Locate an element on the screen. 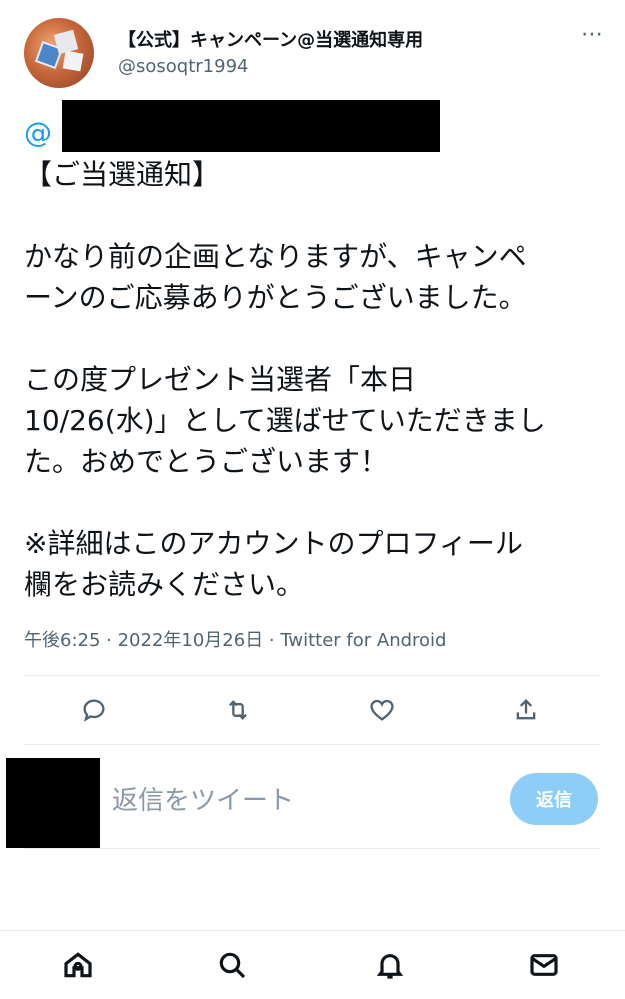 The height and width of the screenshot is (999, 625). home-icon is located at coordinates (79, 966).